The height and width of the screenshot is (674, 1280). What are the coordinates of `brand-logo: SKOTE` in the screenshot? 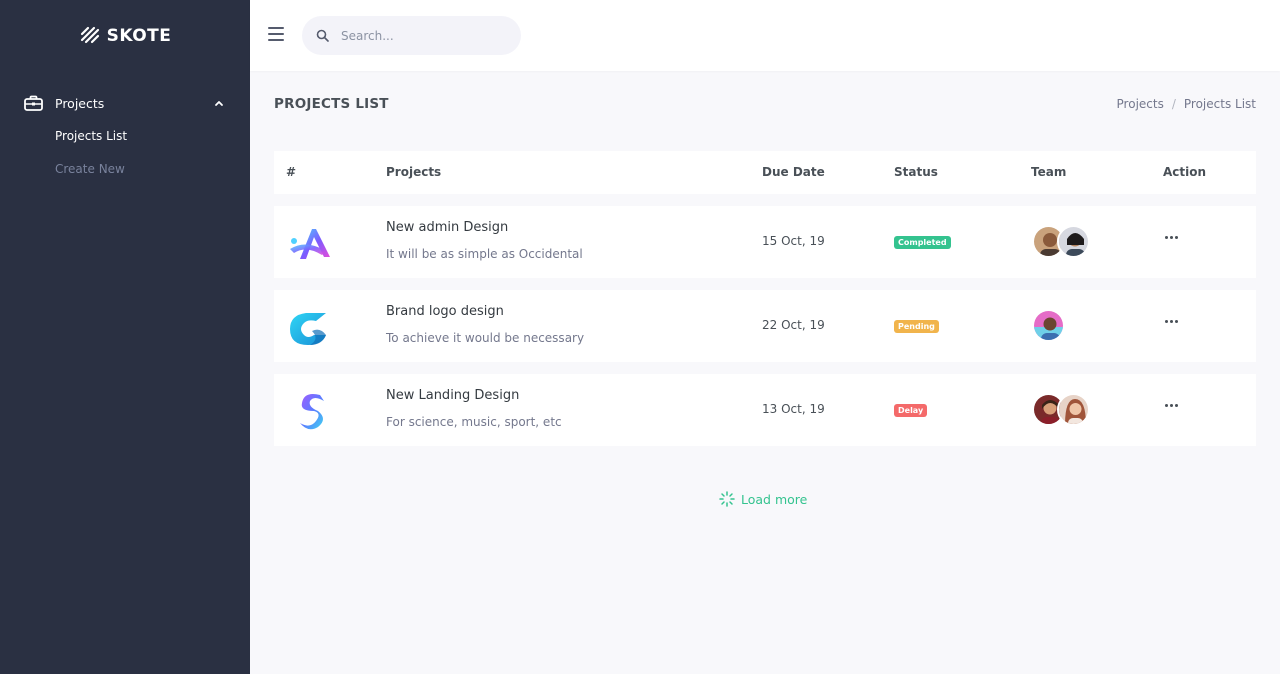 It's located at (125, 36).